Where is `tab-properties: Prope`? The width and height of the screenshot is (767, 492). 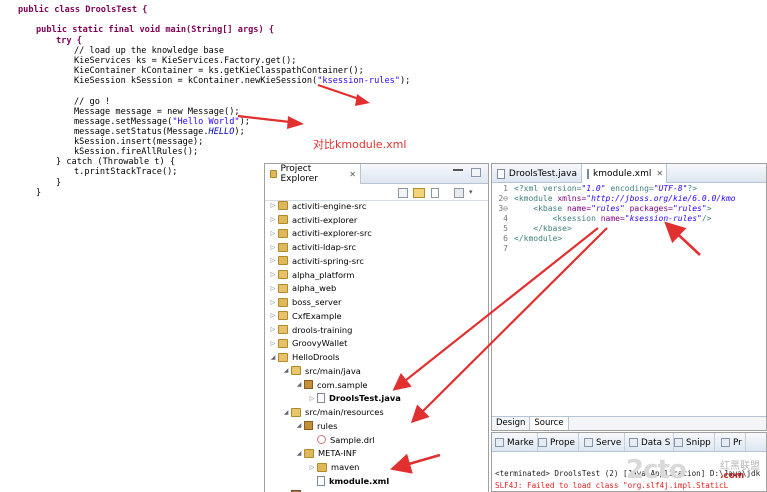
tab-properties: Prope is located at coordinates (557, 442).